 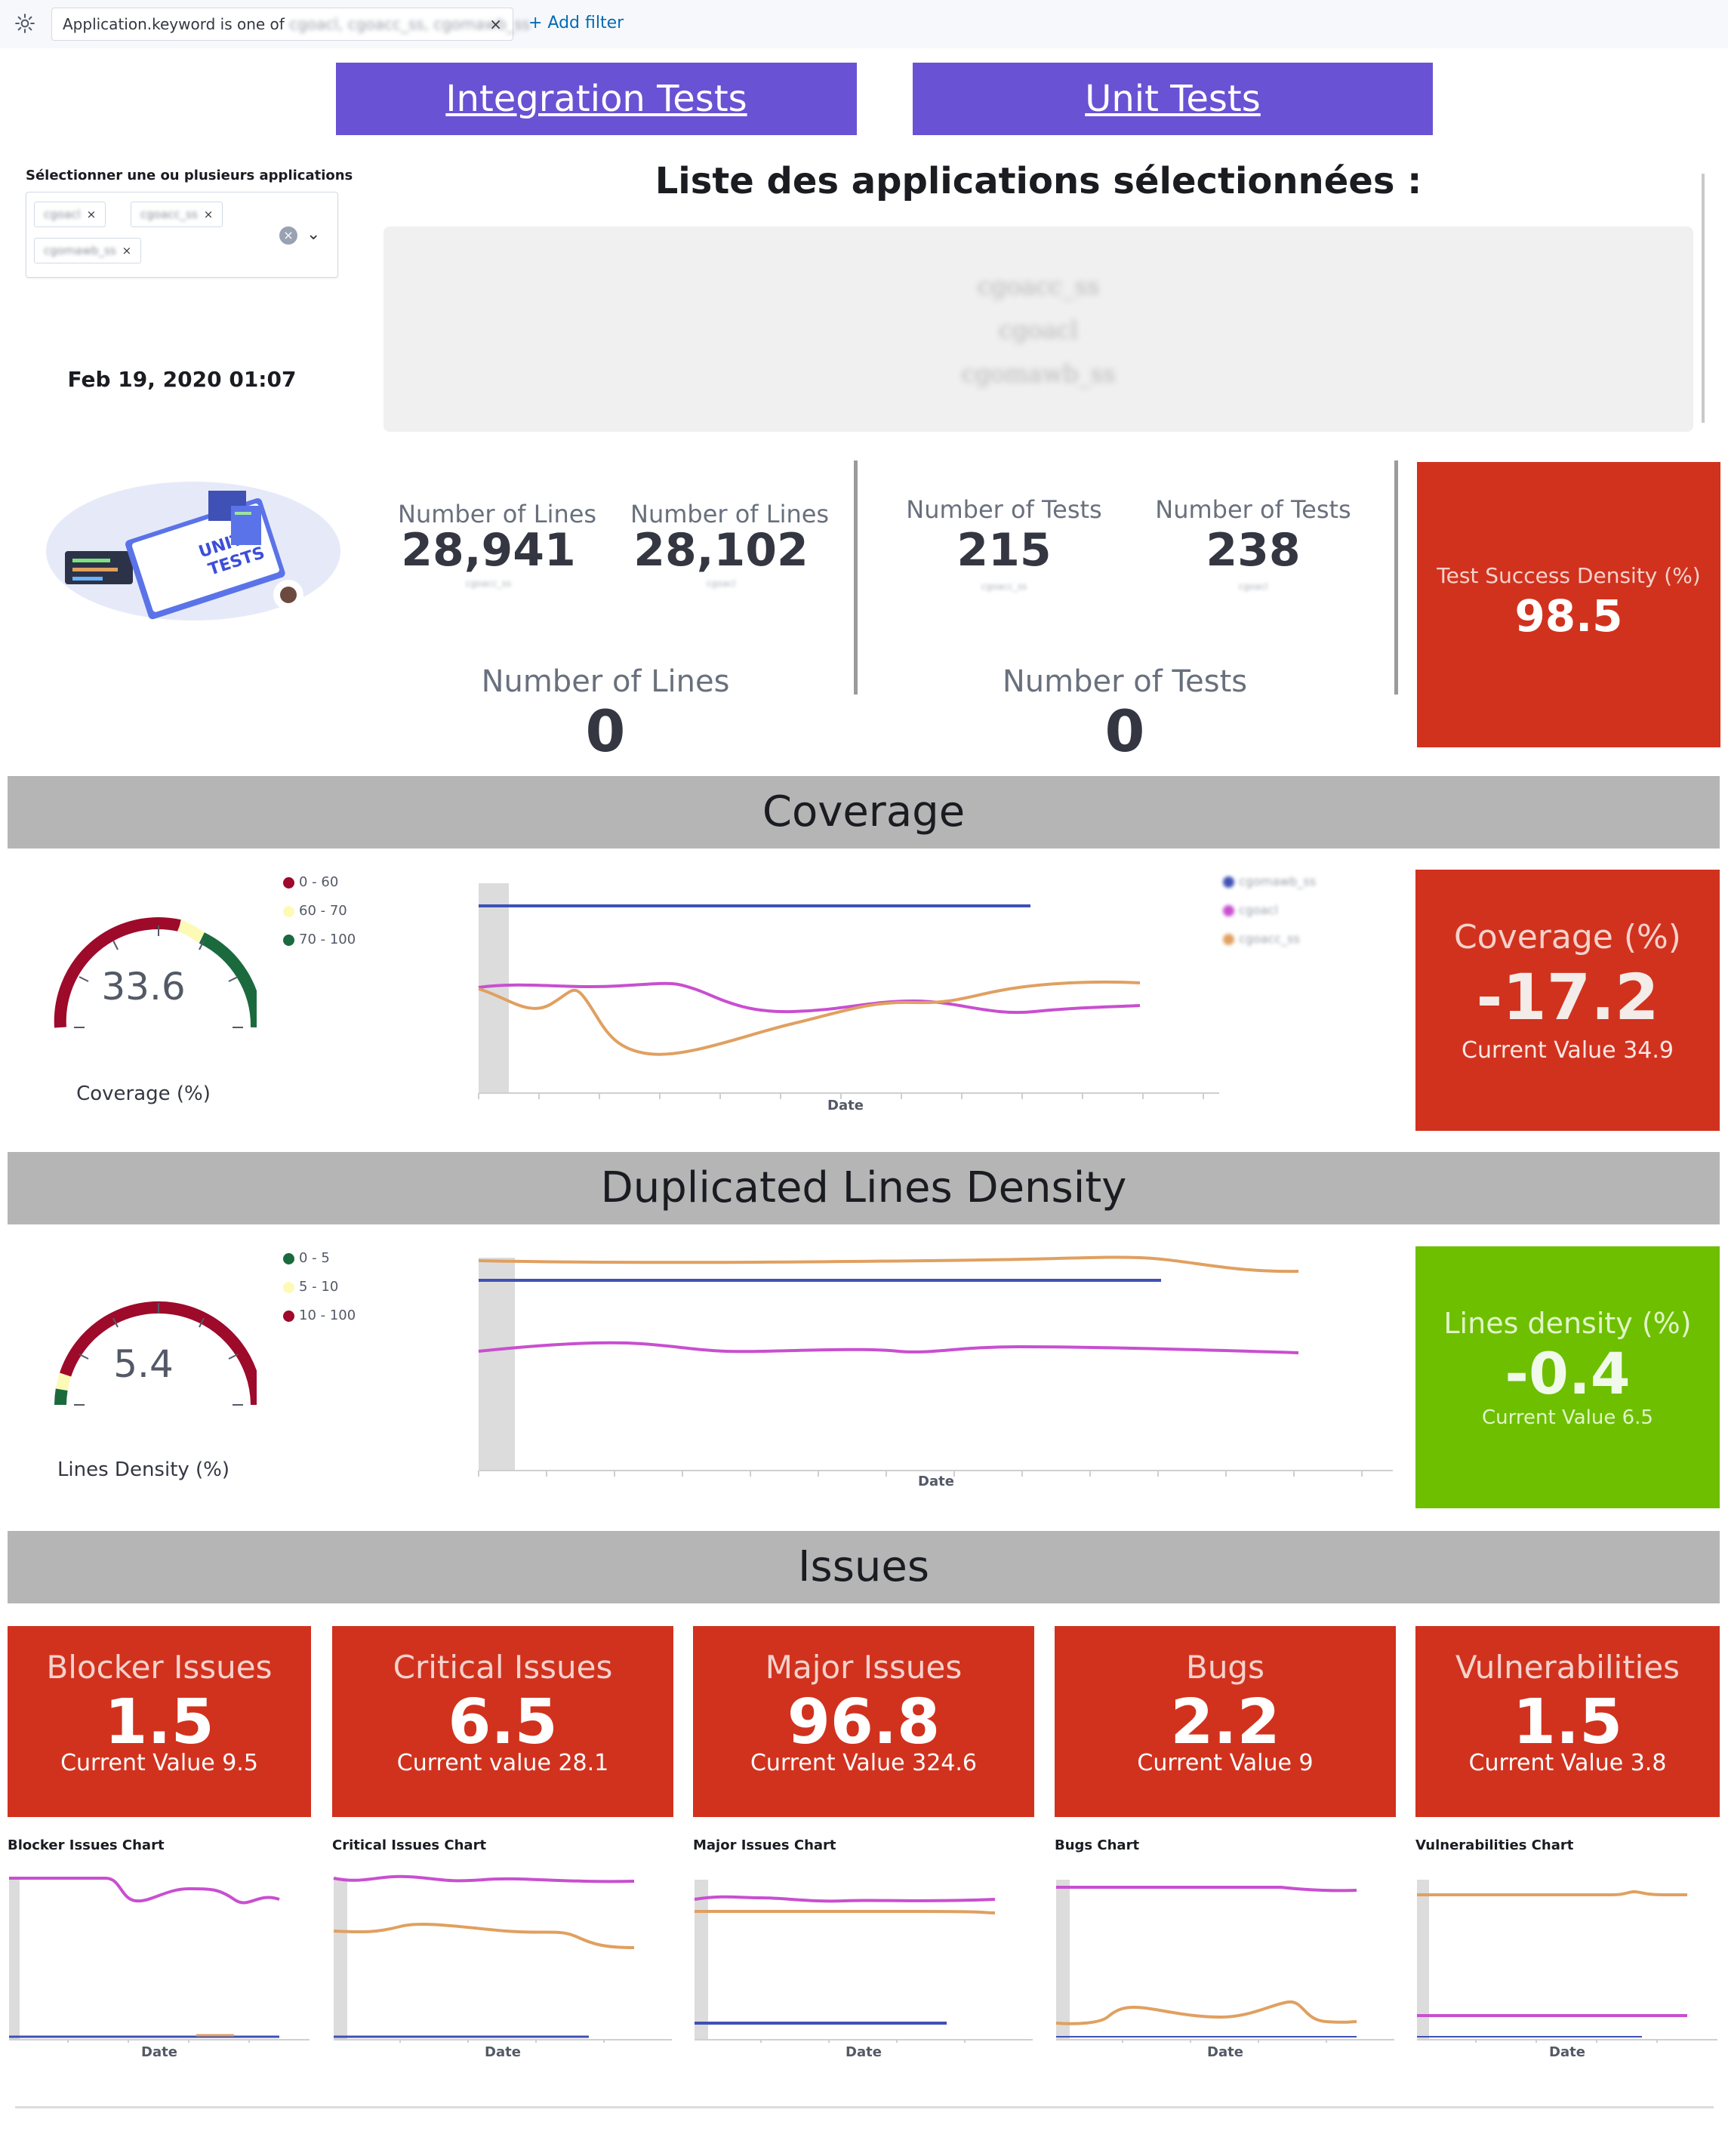 What do you see at coordinates (319, 1264) in the screenshot?
I see `legend-item: 0 - 5` at bounding box center [319, 1264].